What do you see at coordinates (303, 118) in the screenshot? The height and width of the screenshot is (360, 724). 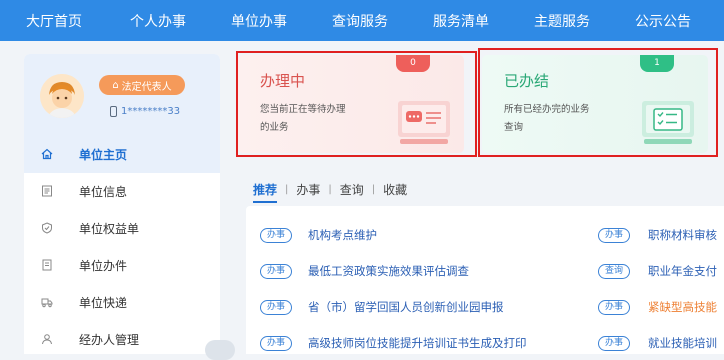 I see `processing-description: 您当前正在等待办理的业务` at bounding box center [303, 118].